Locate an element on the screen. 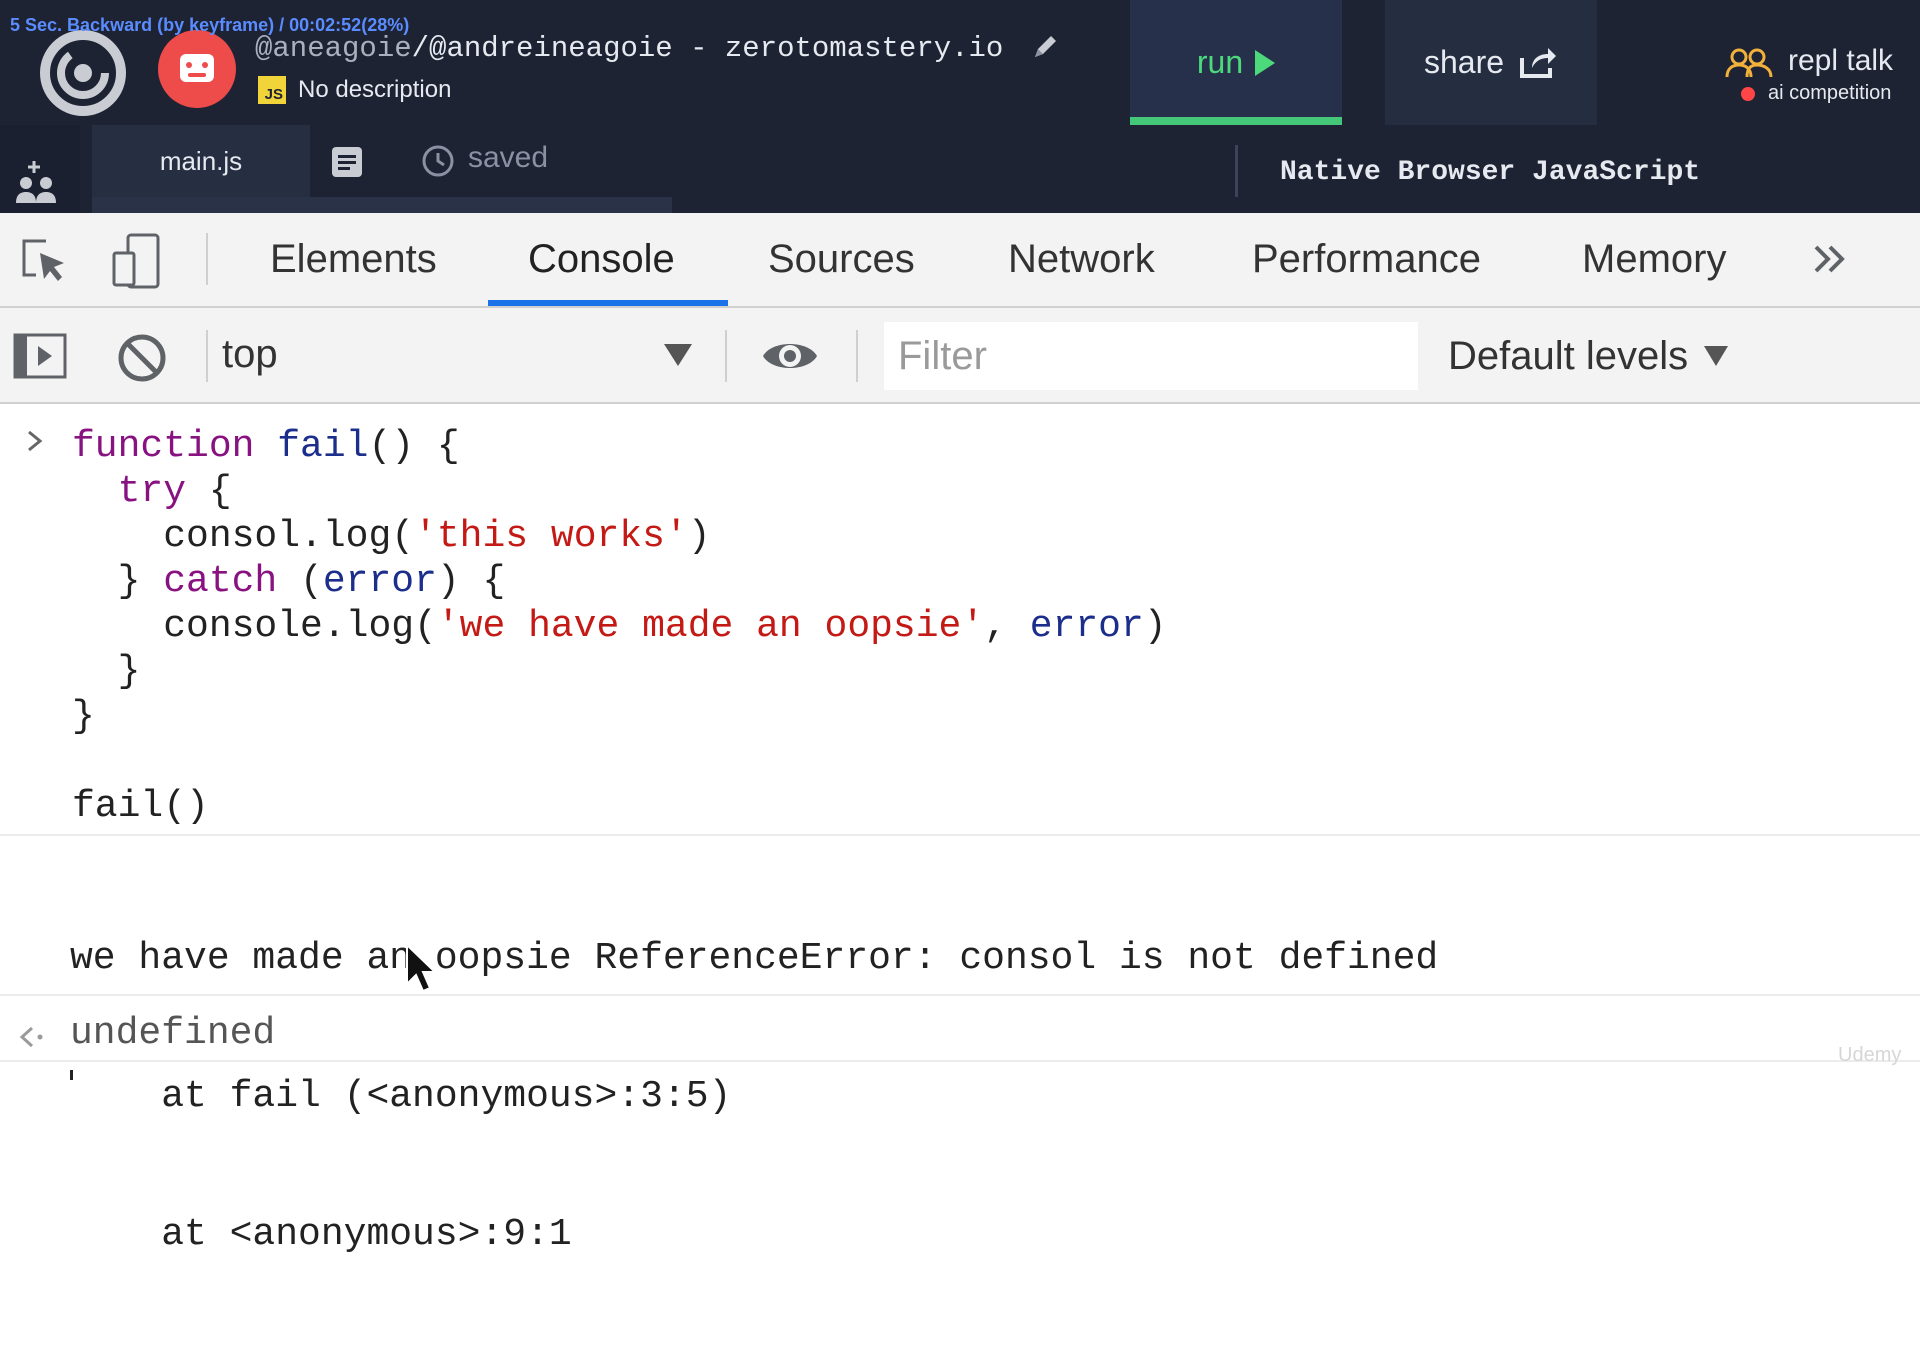 This screenshot has height=1350, width=1920. return-arrow-icon is located at coordinates (31, 1037).